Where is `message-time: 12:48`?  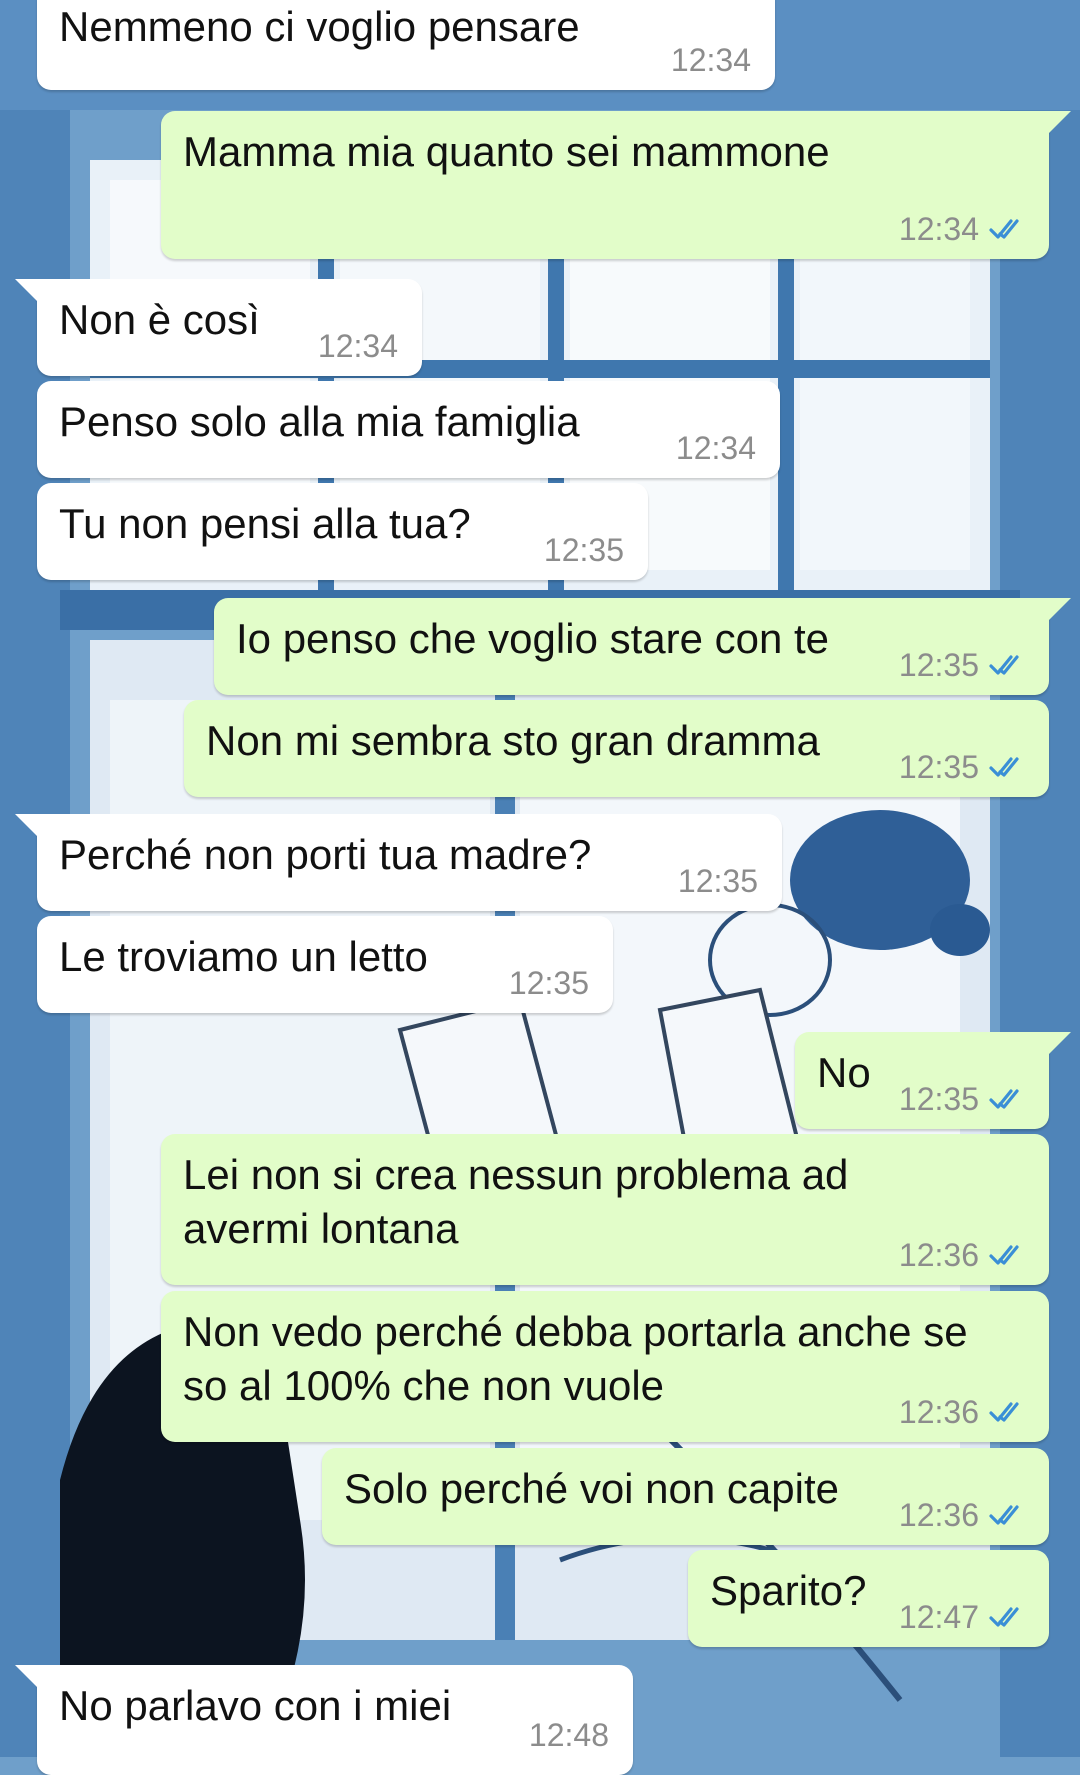 message-time: 12:48 is located at coordinates (568, 1735).